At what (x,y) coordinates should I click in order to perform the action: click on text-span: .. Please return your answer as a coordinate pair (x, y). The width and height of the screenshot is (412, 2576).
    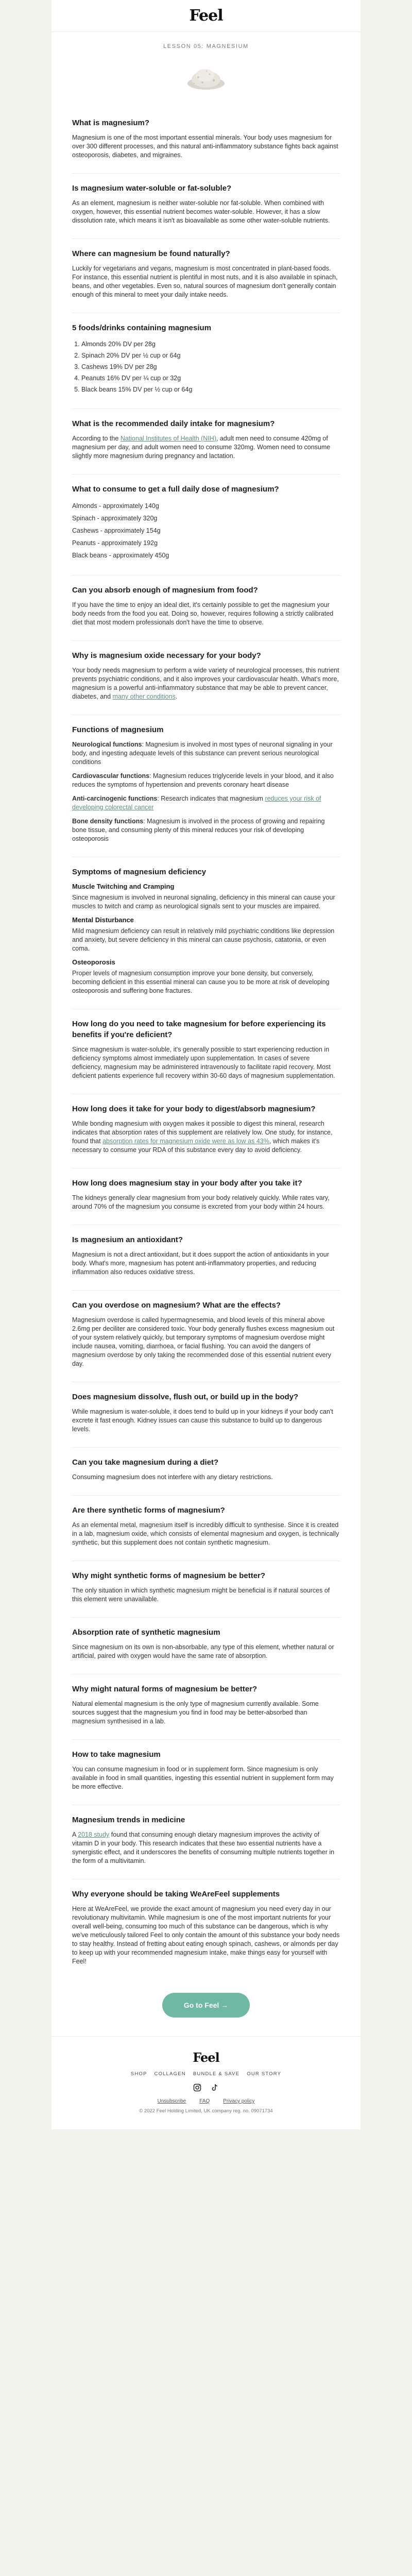
    Looking at the image, I should click on (176, 696).